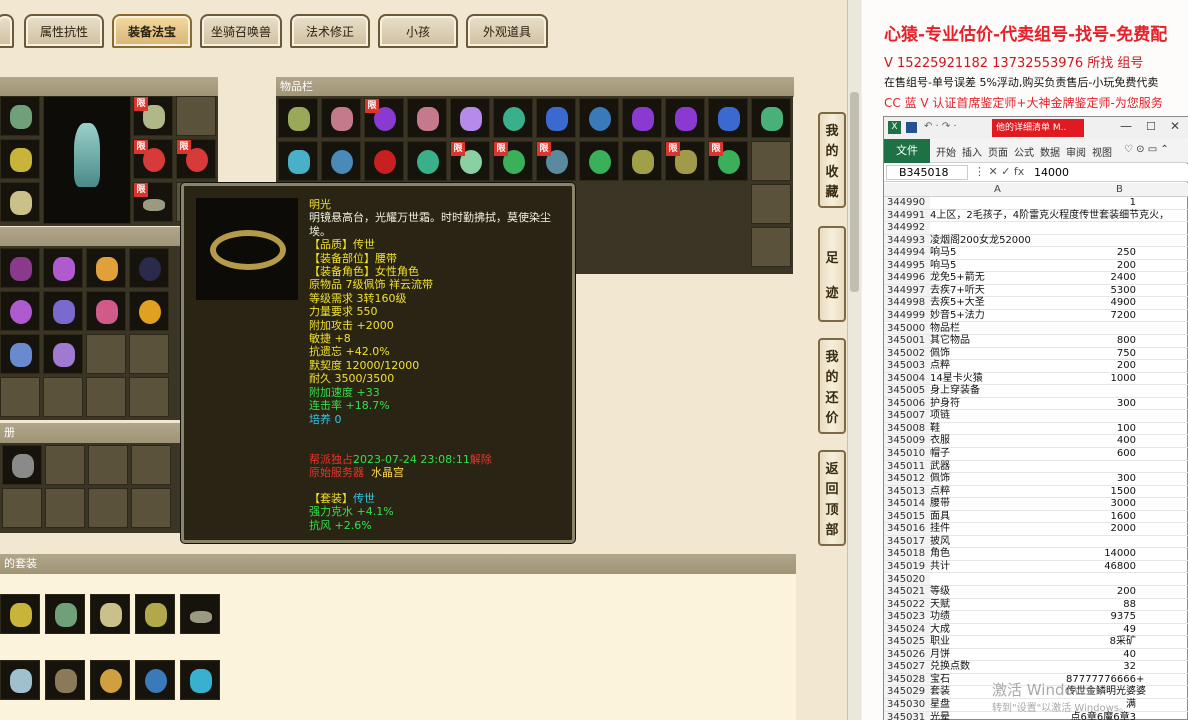  What do you see at coordinates (998, 241) in the screenshot?
I see `cell-a: 凌烟阁200女龙52000` at bounding box center [998, 241].